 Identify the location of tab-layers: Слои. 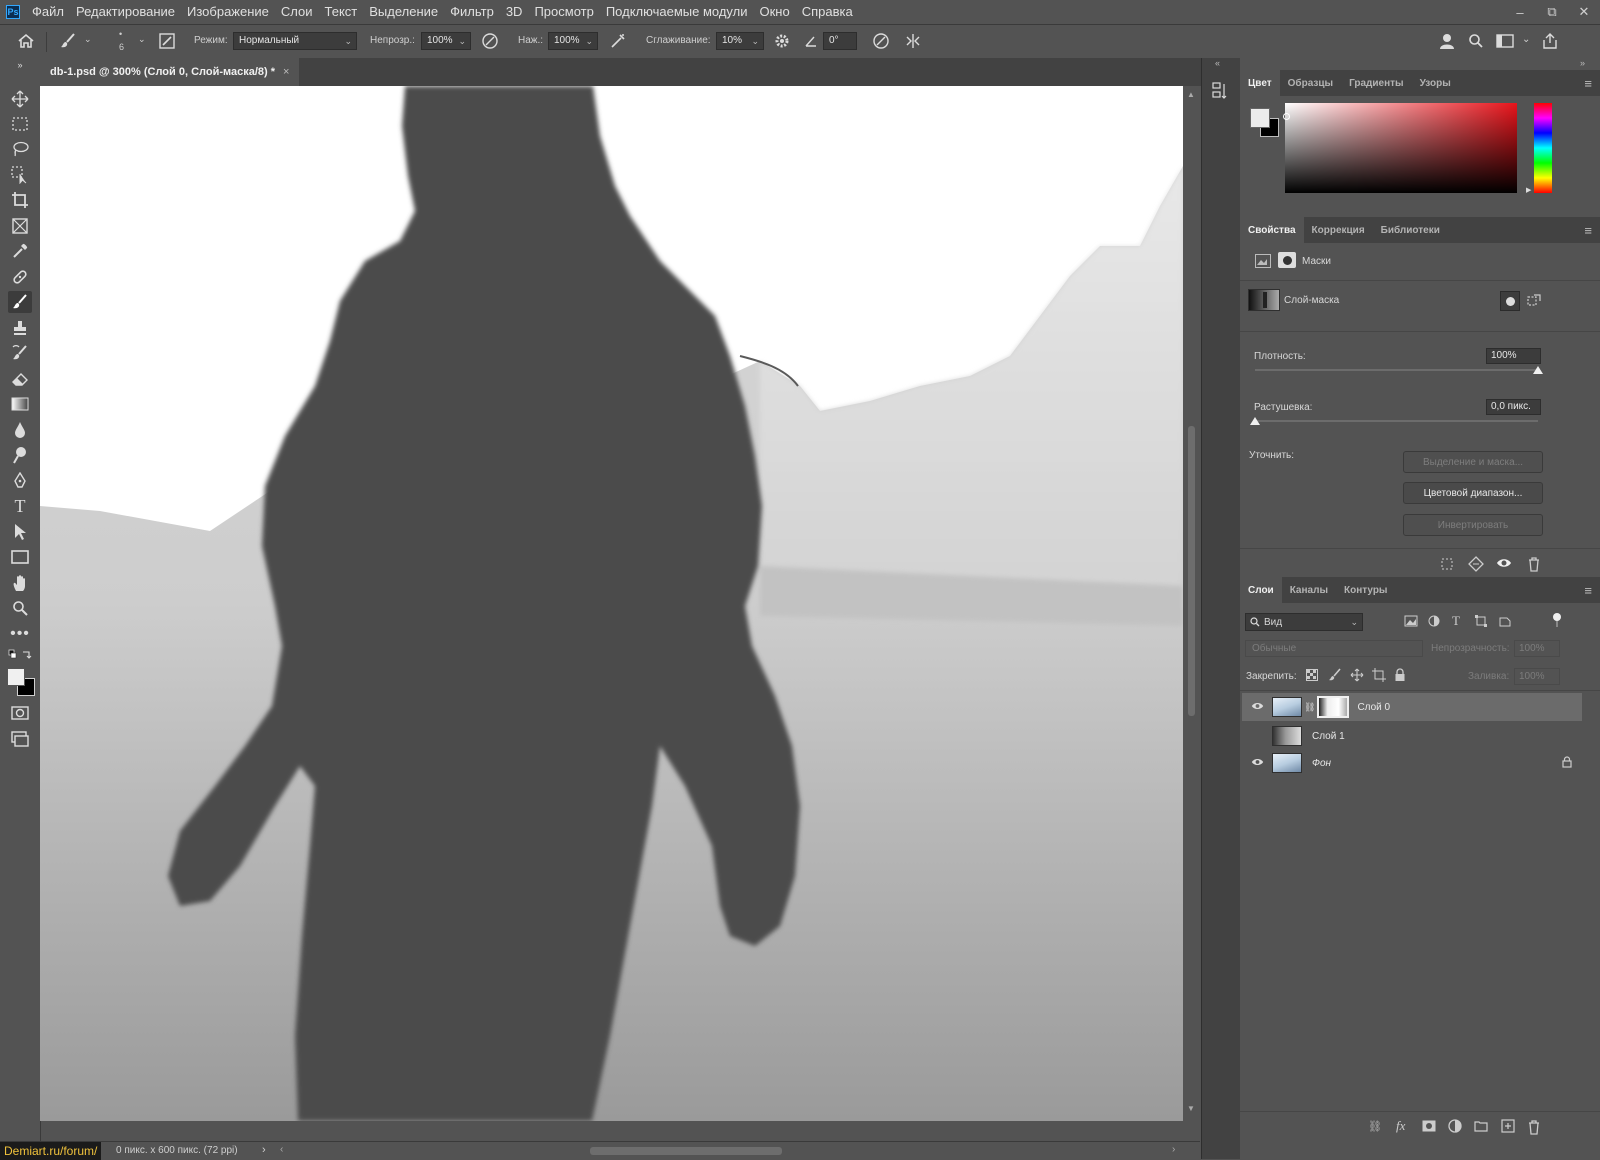
(1261, 590).